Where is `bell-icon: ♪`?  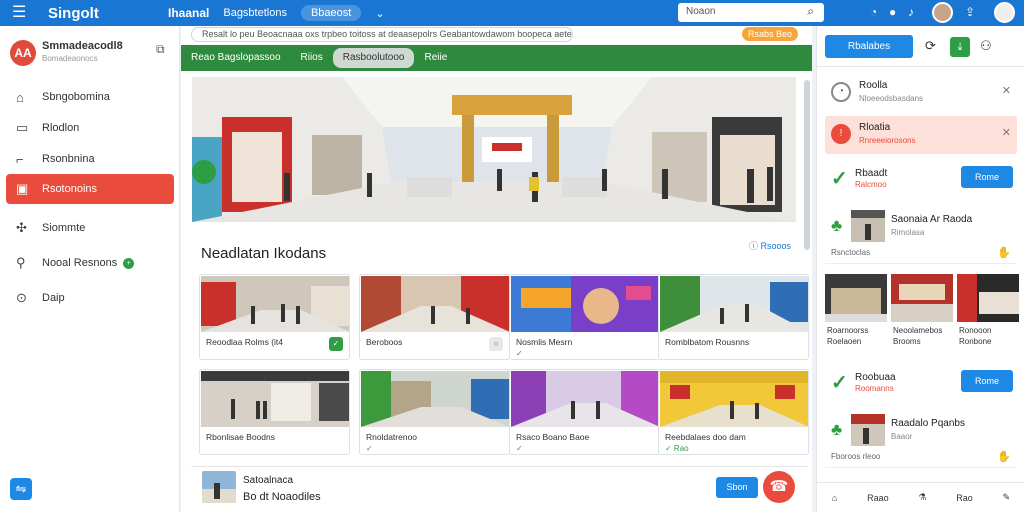
bell-icon: ♪ is located at coordinates (911, 12).